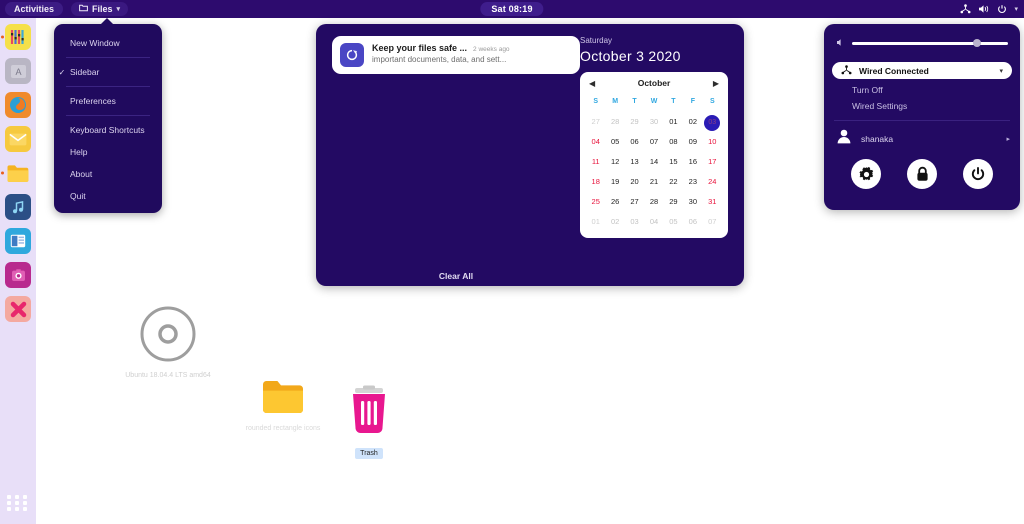  I want to click on photos-icon, so click(18, 274).